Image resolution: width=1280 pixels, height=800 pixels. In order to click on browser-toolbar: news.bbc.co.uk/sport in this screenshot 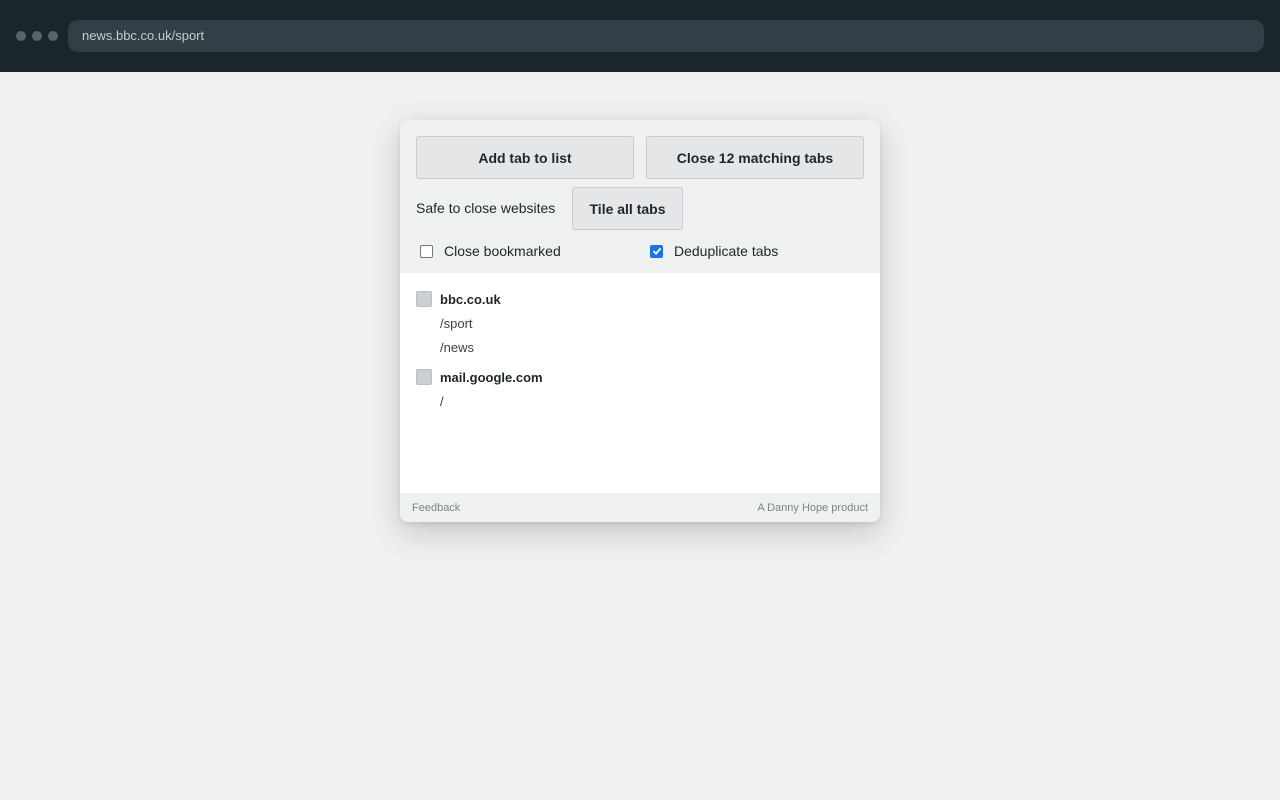, I will do `click(640, 36)`.